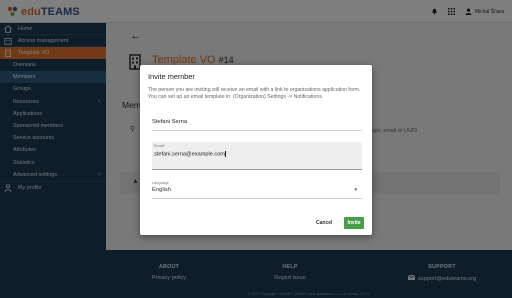  Describe the element at coordinates (162, 189) in the screenshot. I see `language-value: English` at that location.